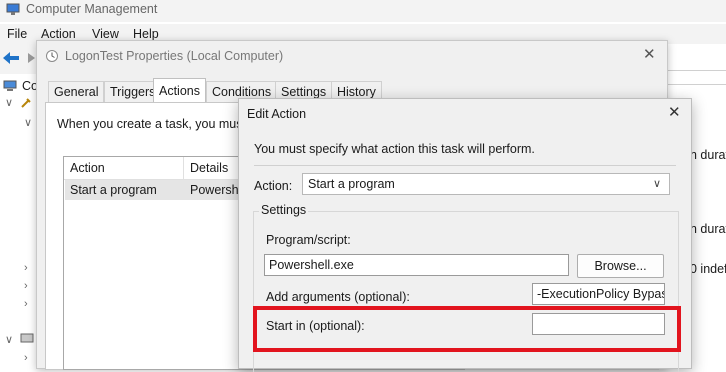  I want to click on action-dropdown-value: Start a program, so click(351, 184).